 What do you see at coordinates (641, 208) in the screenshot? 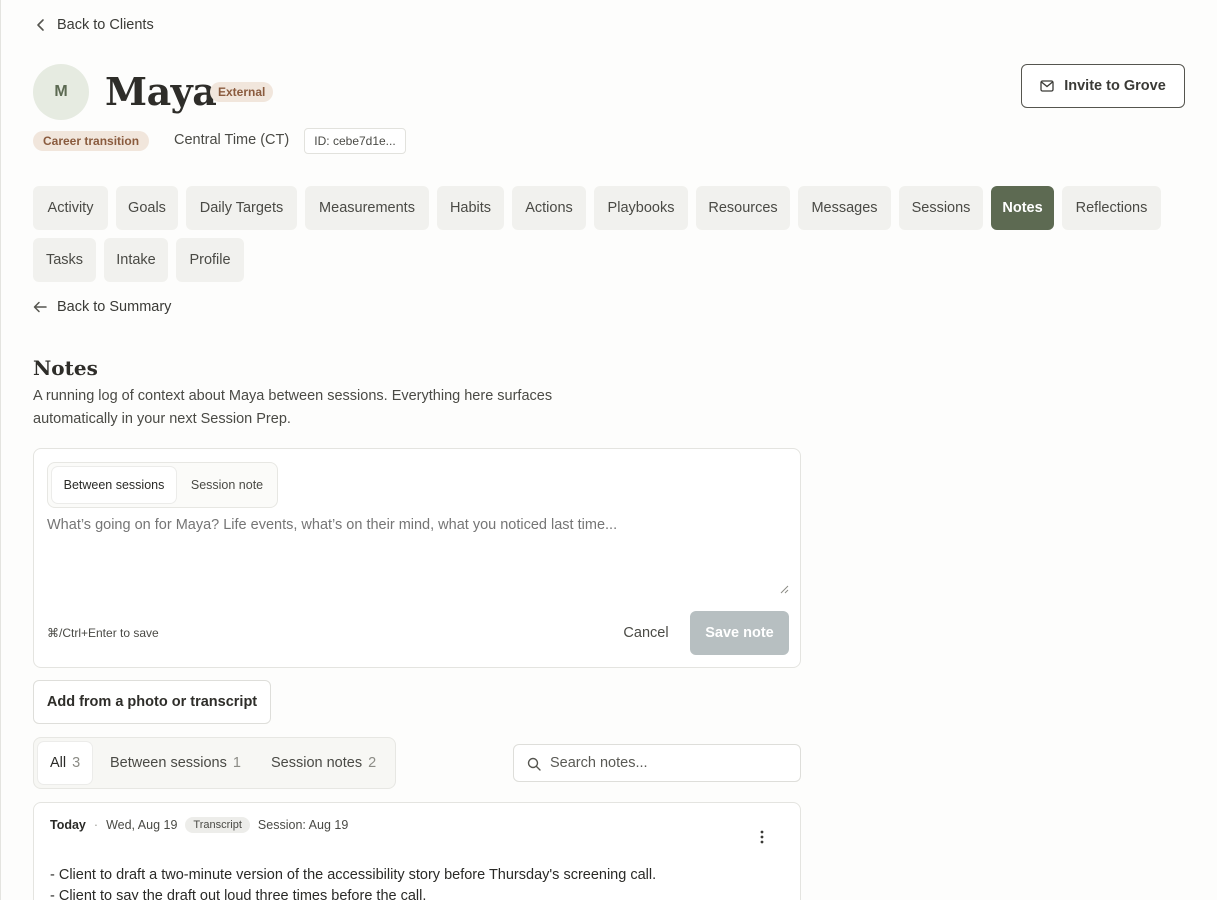
I see `tab-playbooks: Playbooks` at bounding box center [641, 208].